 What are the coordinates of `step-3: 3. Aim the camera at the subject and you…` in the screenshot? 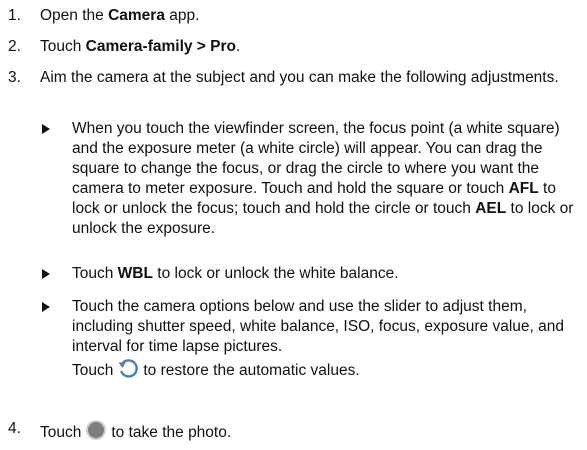 It's located at (293, 89).